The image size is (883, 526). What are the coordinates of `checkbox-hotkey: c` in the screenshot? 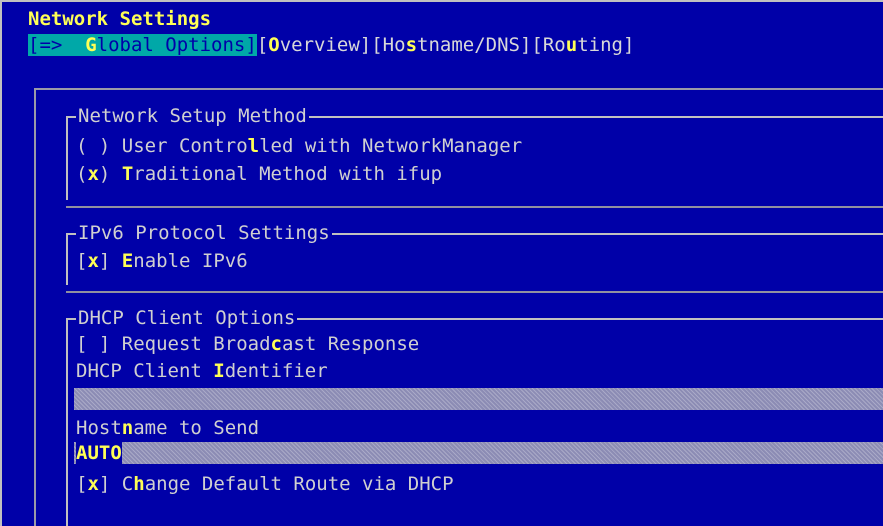 It's located at (276, 344).